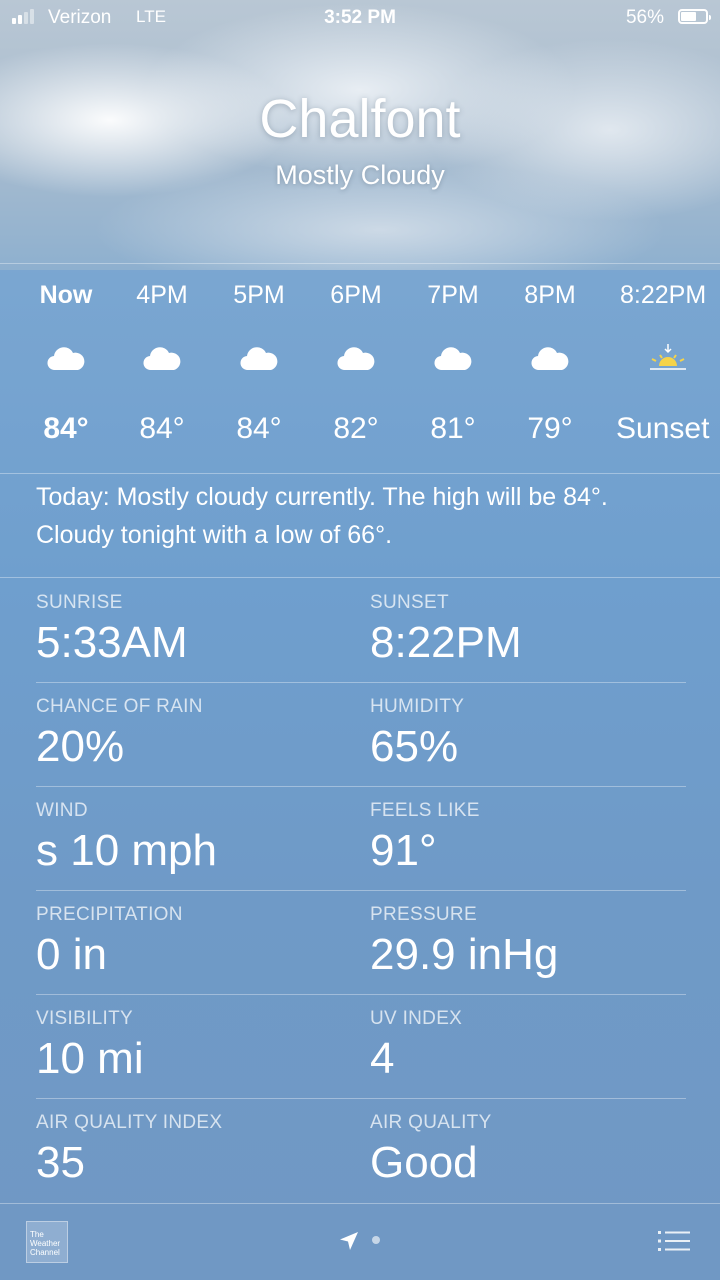 Image resolution: width=720 pixels, height=1280 pixels. What do you see at coordinates (464, 954) in the screenshot?
I see `detail-value: 29.9 inHg` at bounding box center [464, 954].